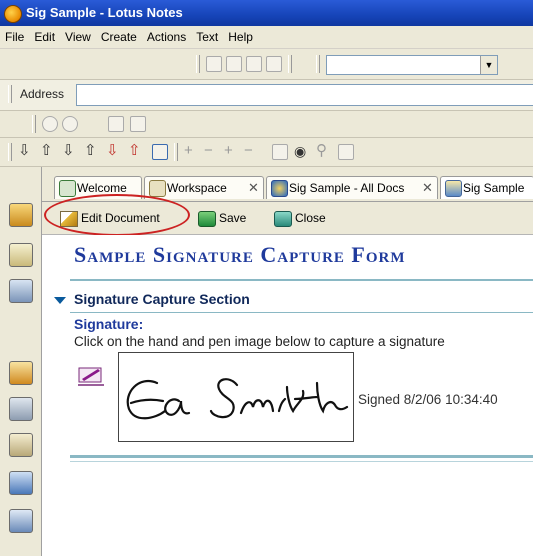 The width and height of the screenshot is (533, 556). Describe the element at coordinates (280, 152) in the screenshot. I see `print-icon` at that location.